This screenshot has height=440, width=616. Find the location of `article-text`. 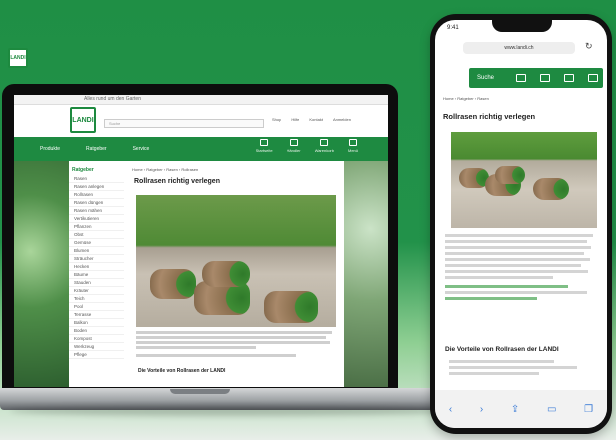

article-text is located at coordinates (236, 345).